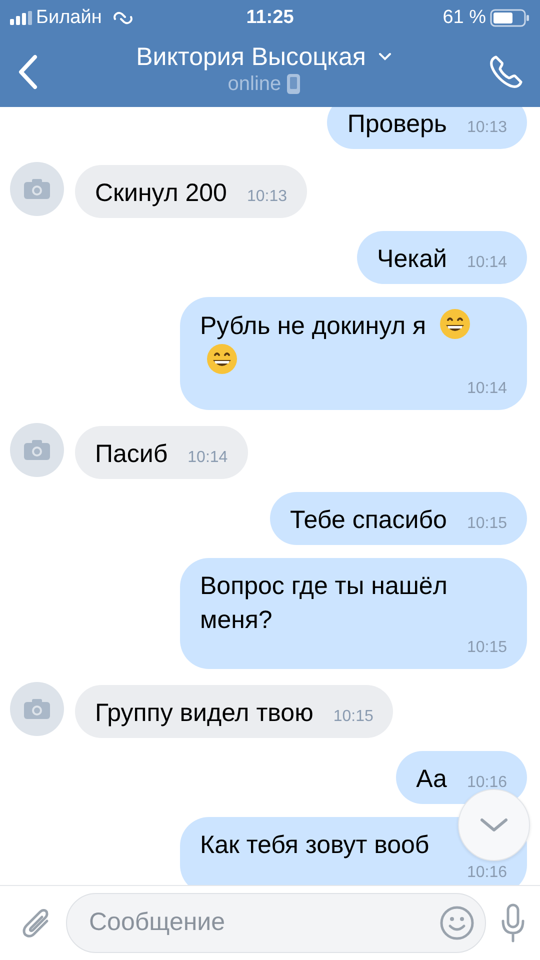  I want to click on chevron-down-icon, so click(494, 825).